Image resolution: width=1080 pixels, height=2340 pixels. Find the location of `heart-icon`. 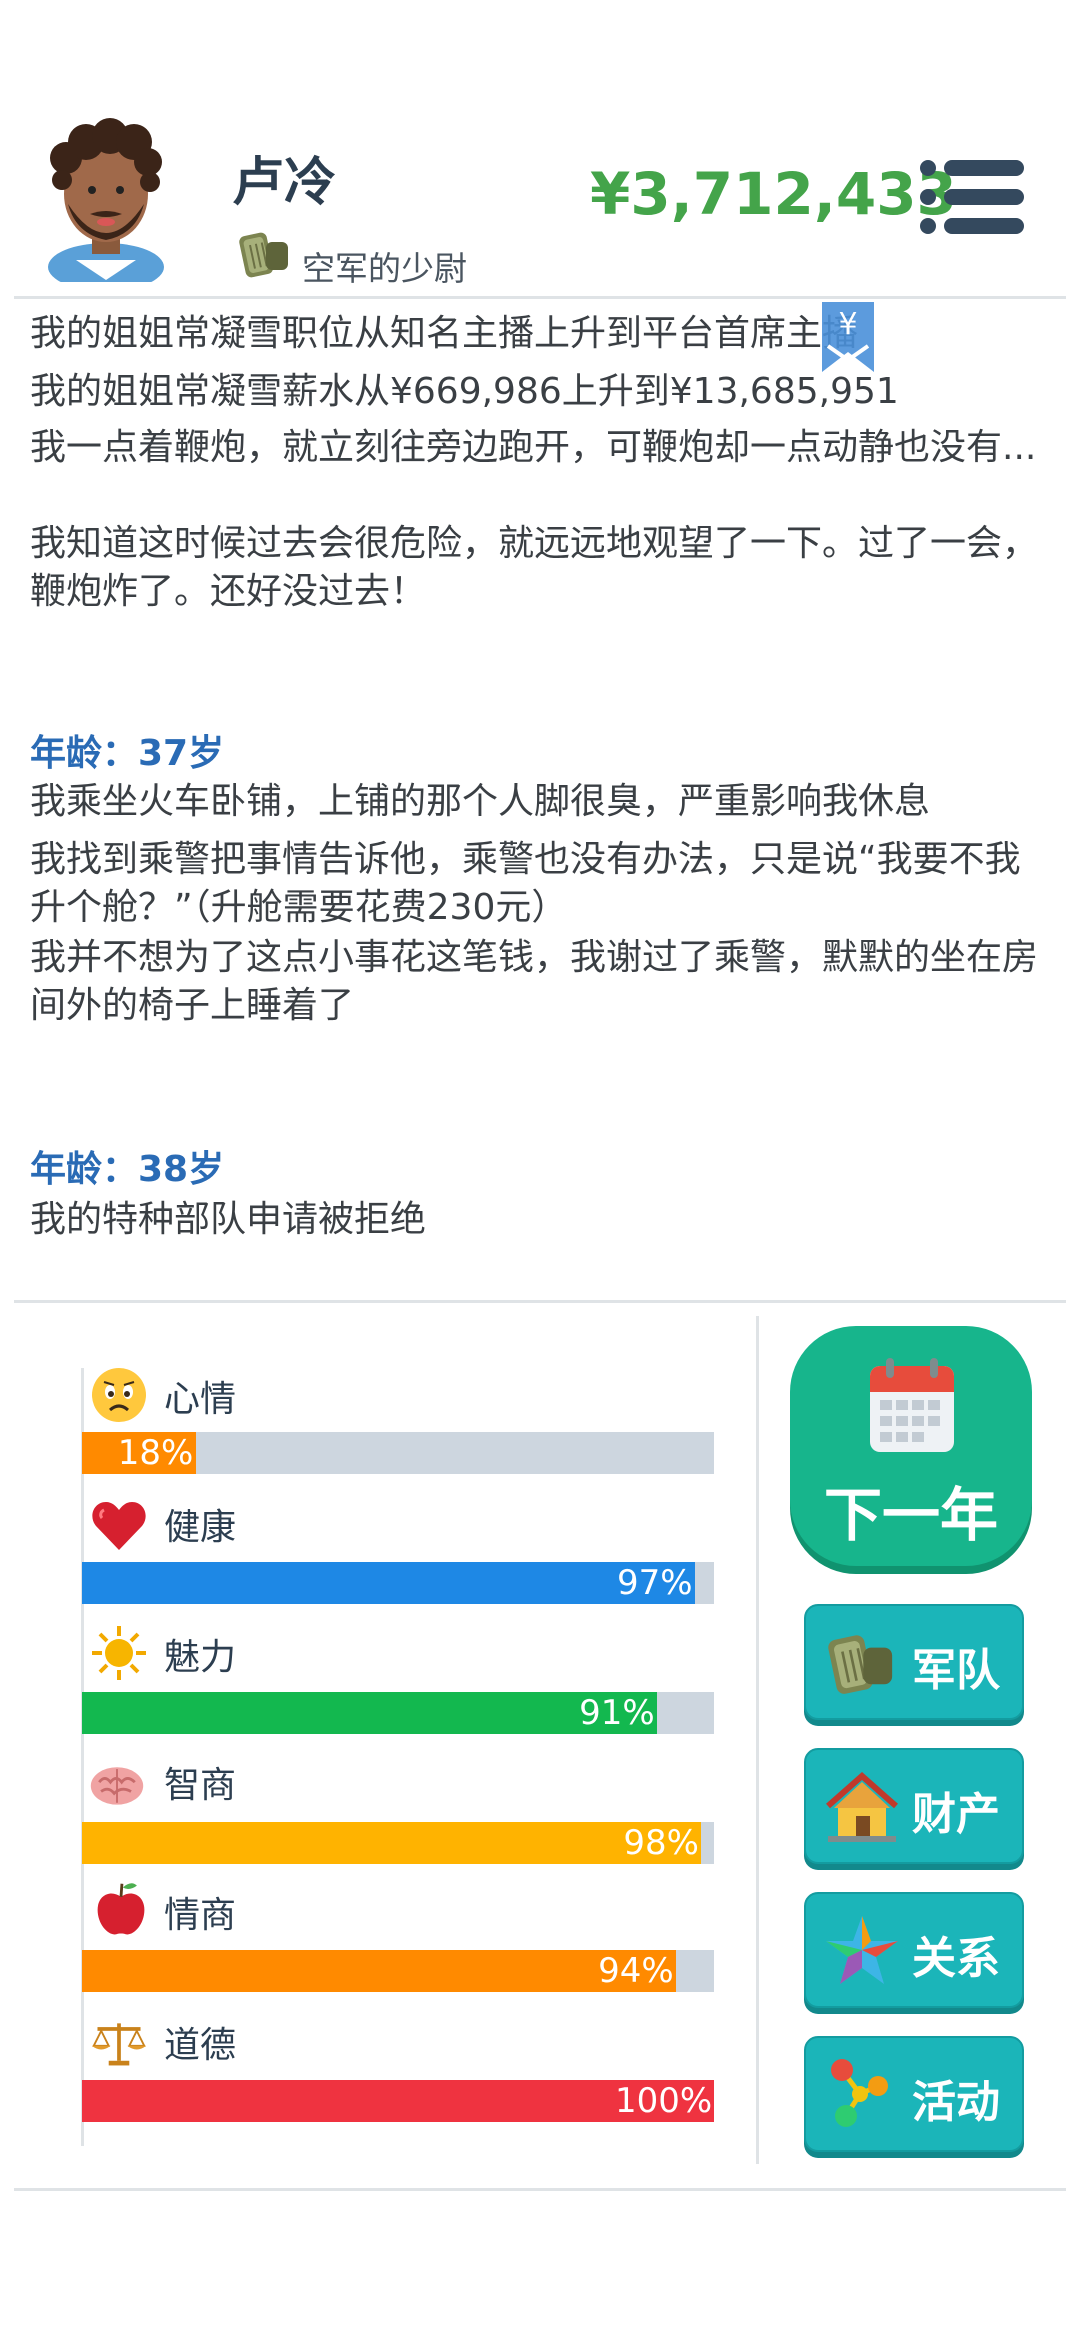

heart-icon is located at coordinates (119, 1526).